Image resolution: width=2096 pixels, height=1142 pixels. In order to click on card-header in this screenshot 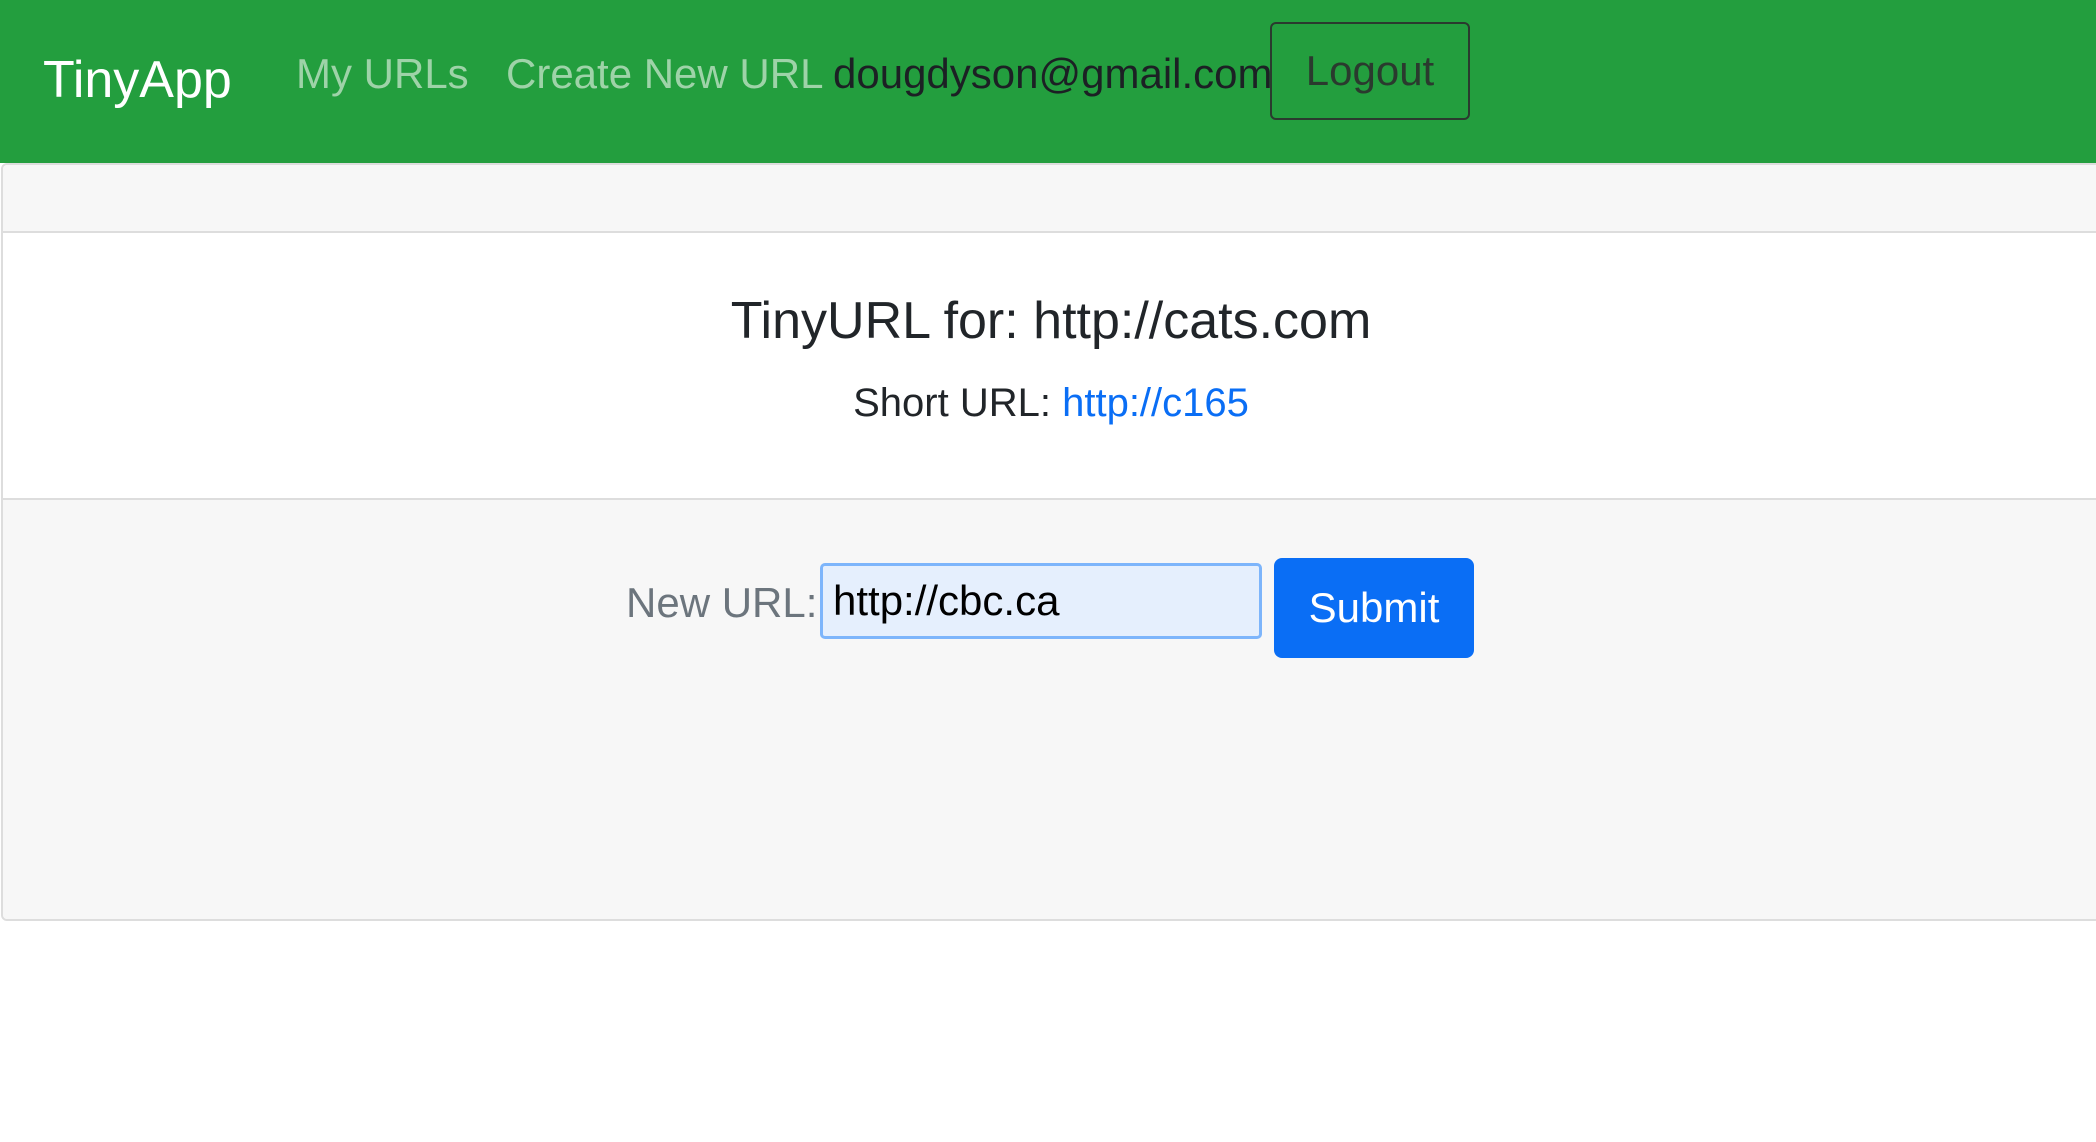, I will do `click(1049, 199)`.